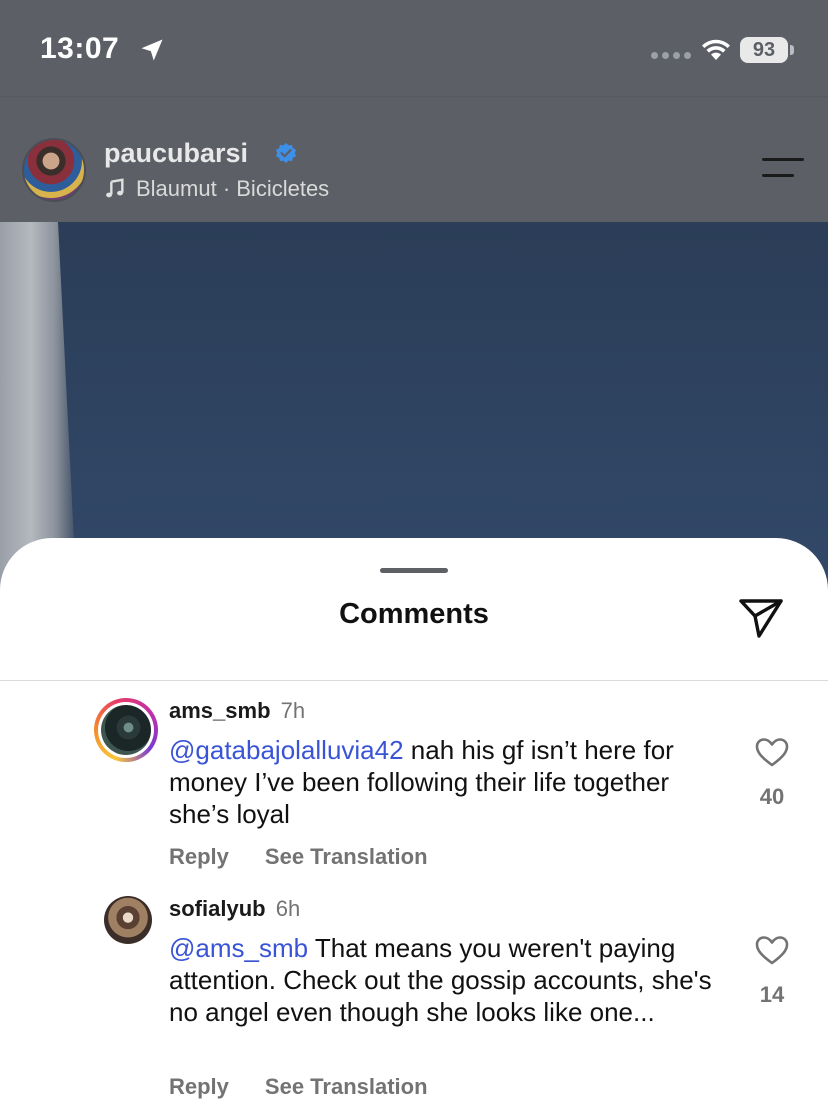  What do you see at coordinates (772, 796) in the screenshot?
I see `like-count: 40` at bounding box center [772, 796].